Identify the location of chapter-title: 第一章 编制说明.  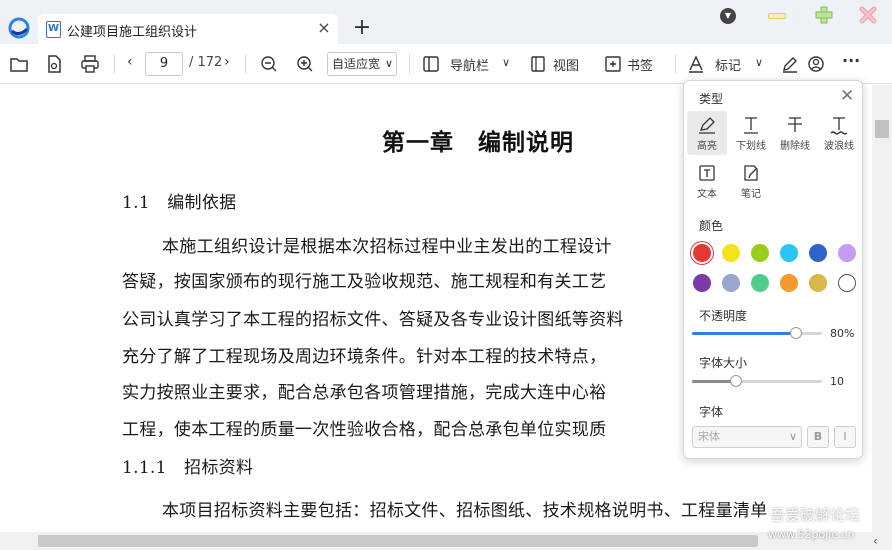
(478, 142).